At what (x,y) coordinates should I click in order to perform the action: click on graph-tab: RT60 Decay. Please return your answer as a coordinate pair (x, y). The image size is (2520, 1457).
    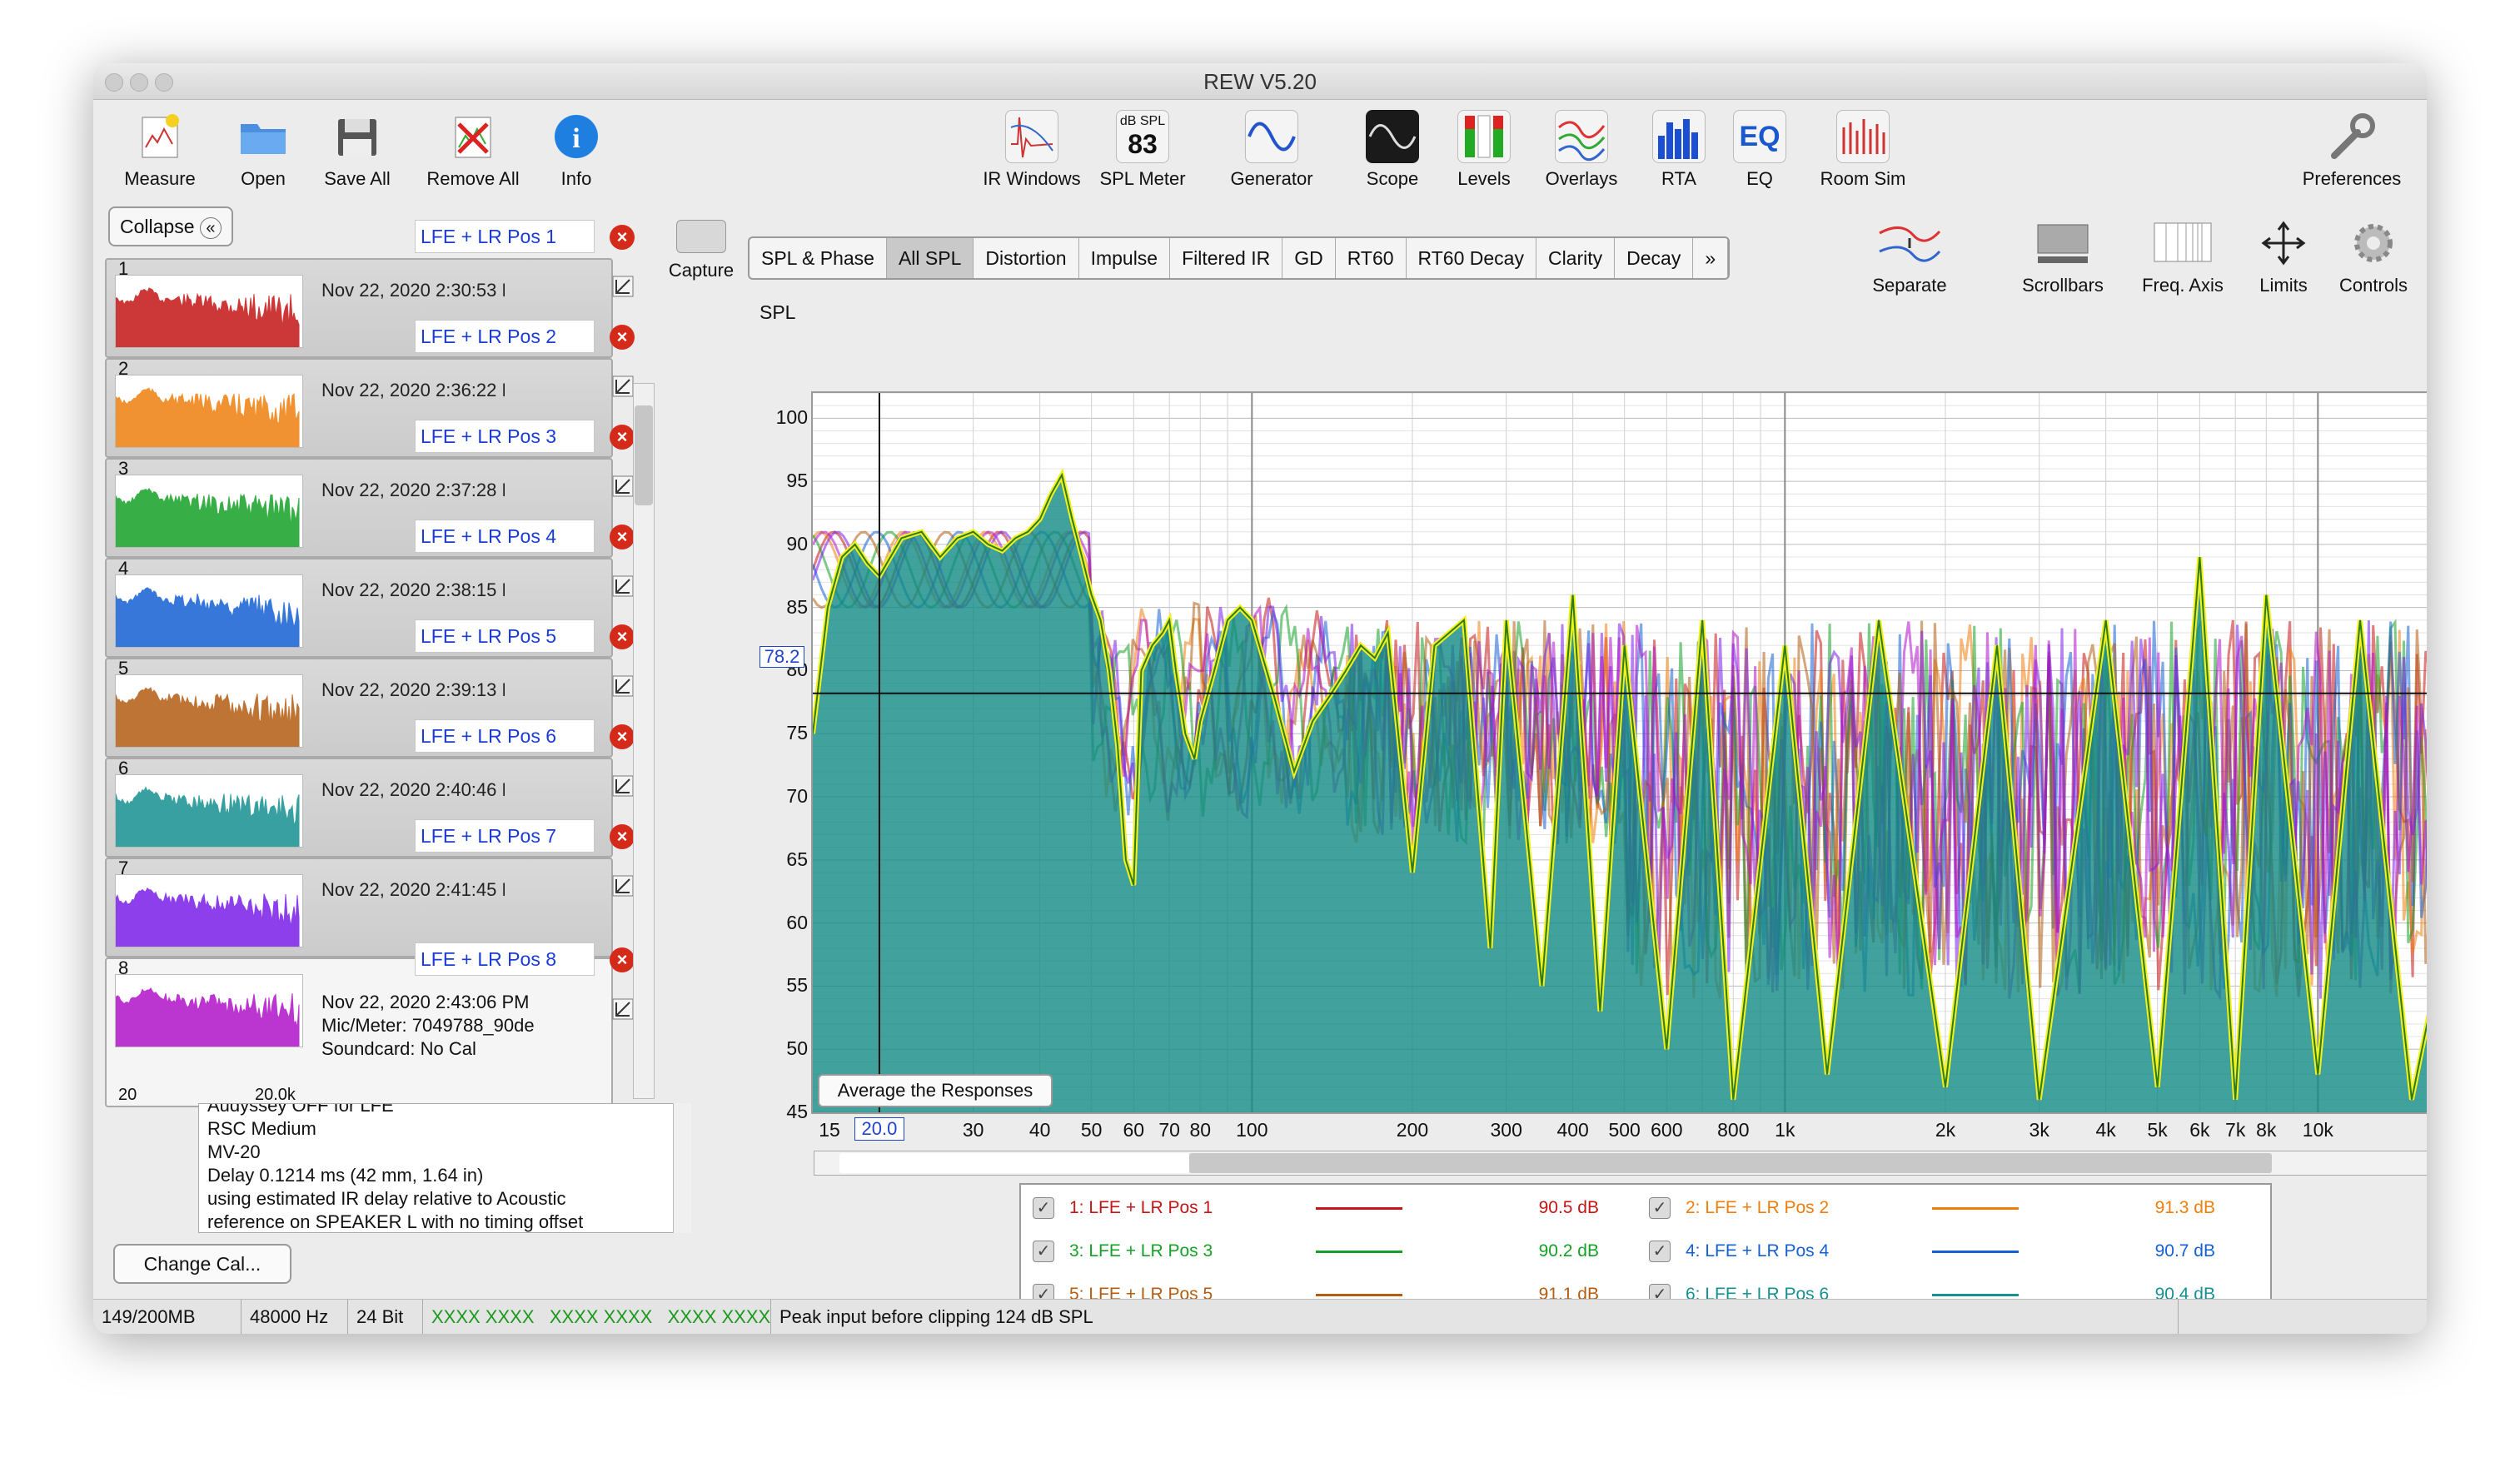
    Looking at the image, I should click on (1471, 258).